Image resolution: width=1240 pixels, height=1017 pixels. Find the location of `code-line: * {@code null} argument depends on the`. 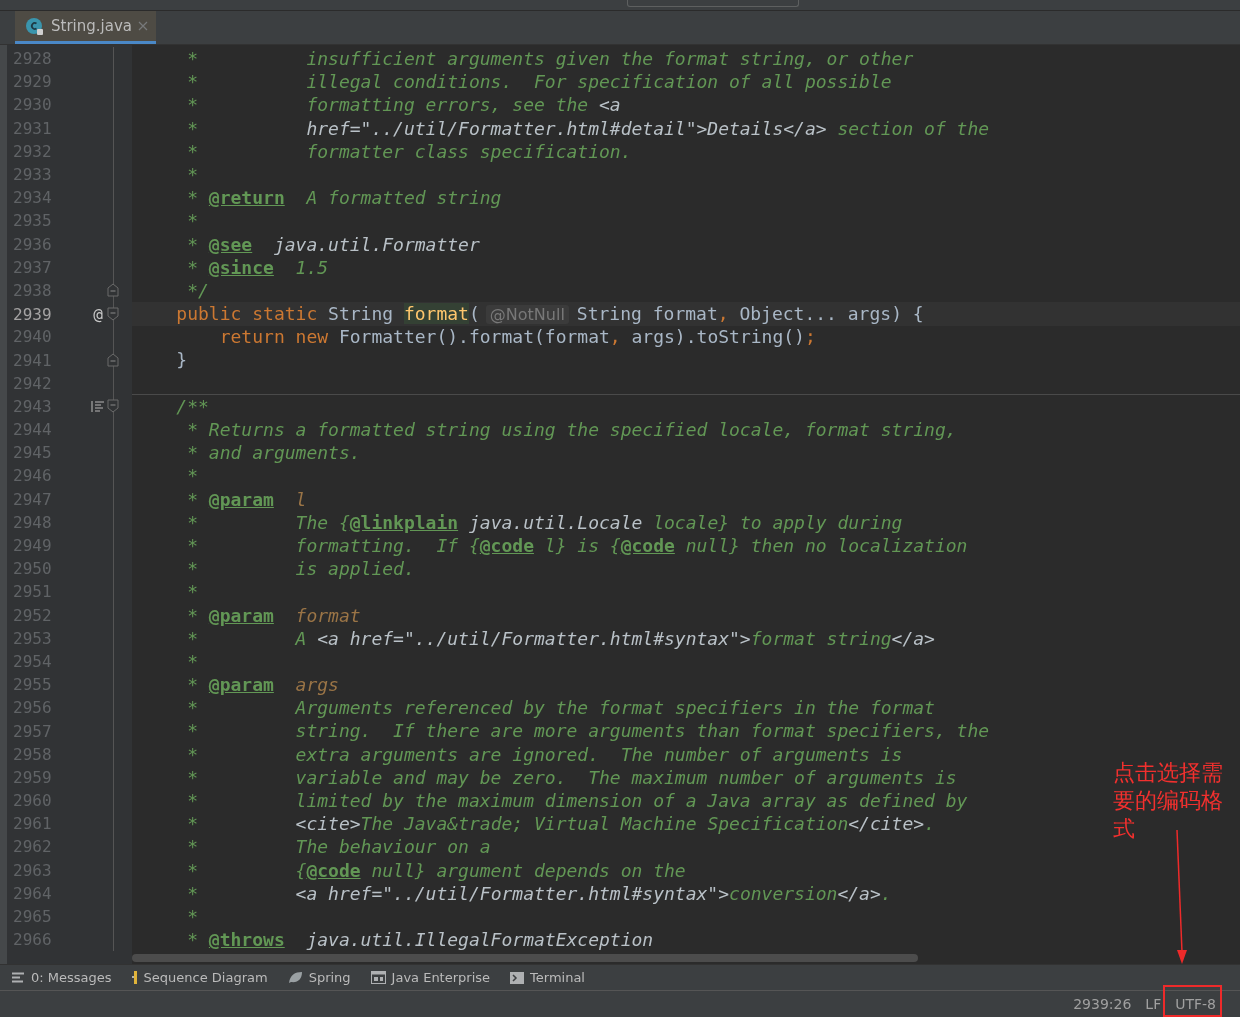

code-line: * {@code null} argument depends on the is located at coordinates (436, 870).